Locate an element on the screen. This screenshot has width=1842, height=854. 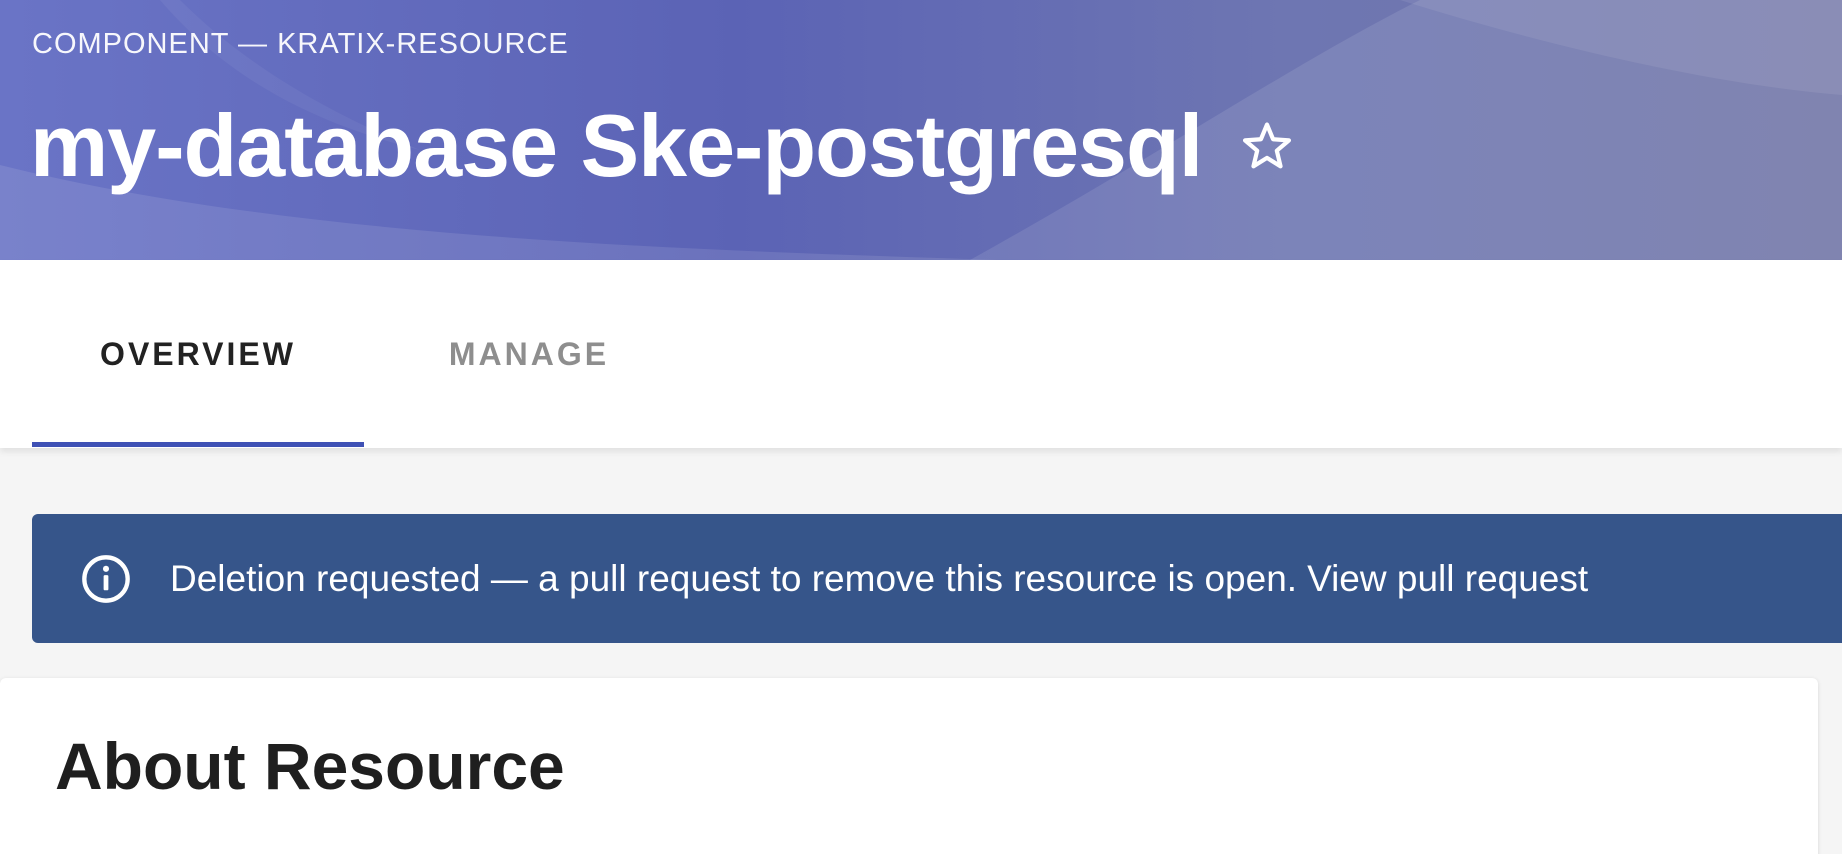
header-title-row: my-database Ske-postgresql is located at coordinates (663, 146).